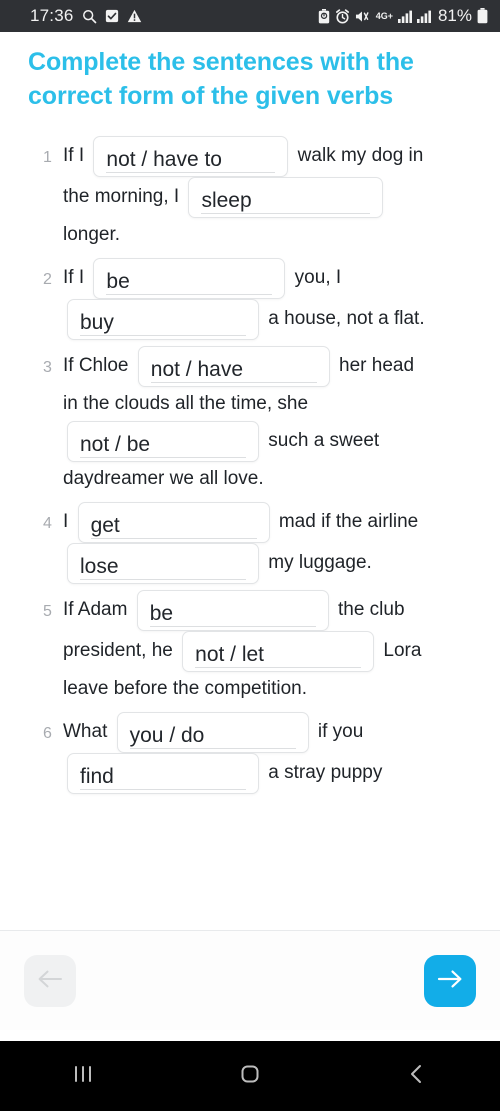 The image size is (500, 1111). Describe the element at coordinates (454, 15) in the screenshot. I see `battery-percent-label: 81%` at that location.